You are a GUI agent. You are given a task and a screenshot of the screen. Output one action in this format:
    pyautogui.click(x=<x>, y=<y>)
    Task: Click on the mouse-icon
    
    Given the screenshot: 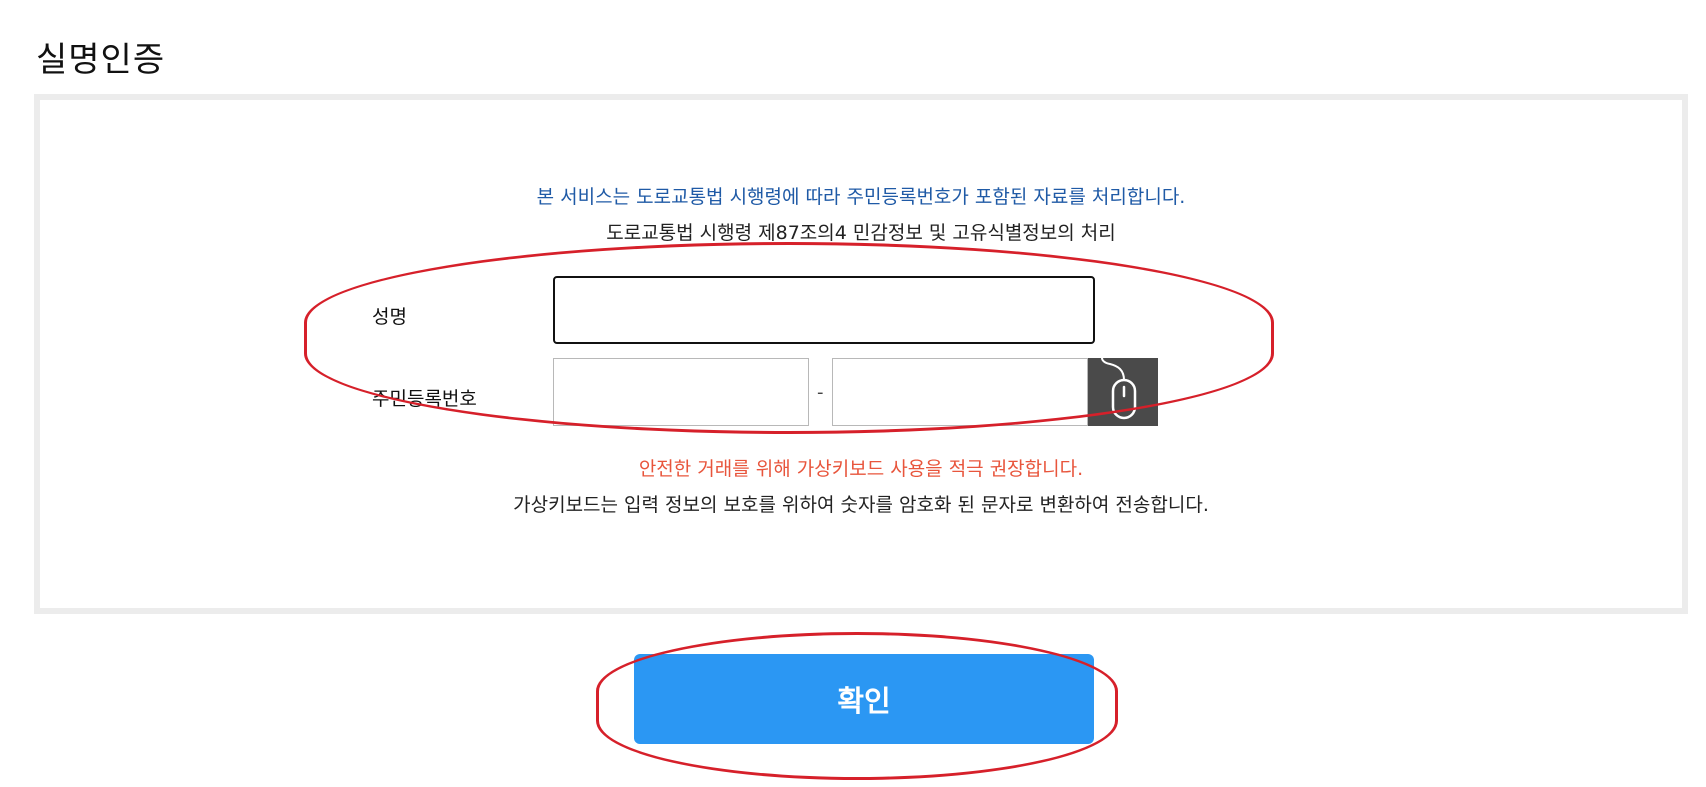 What is the action you would take?
    pyautogui.click(x=1123, y=392)
    